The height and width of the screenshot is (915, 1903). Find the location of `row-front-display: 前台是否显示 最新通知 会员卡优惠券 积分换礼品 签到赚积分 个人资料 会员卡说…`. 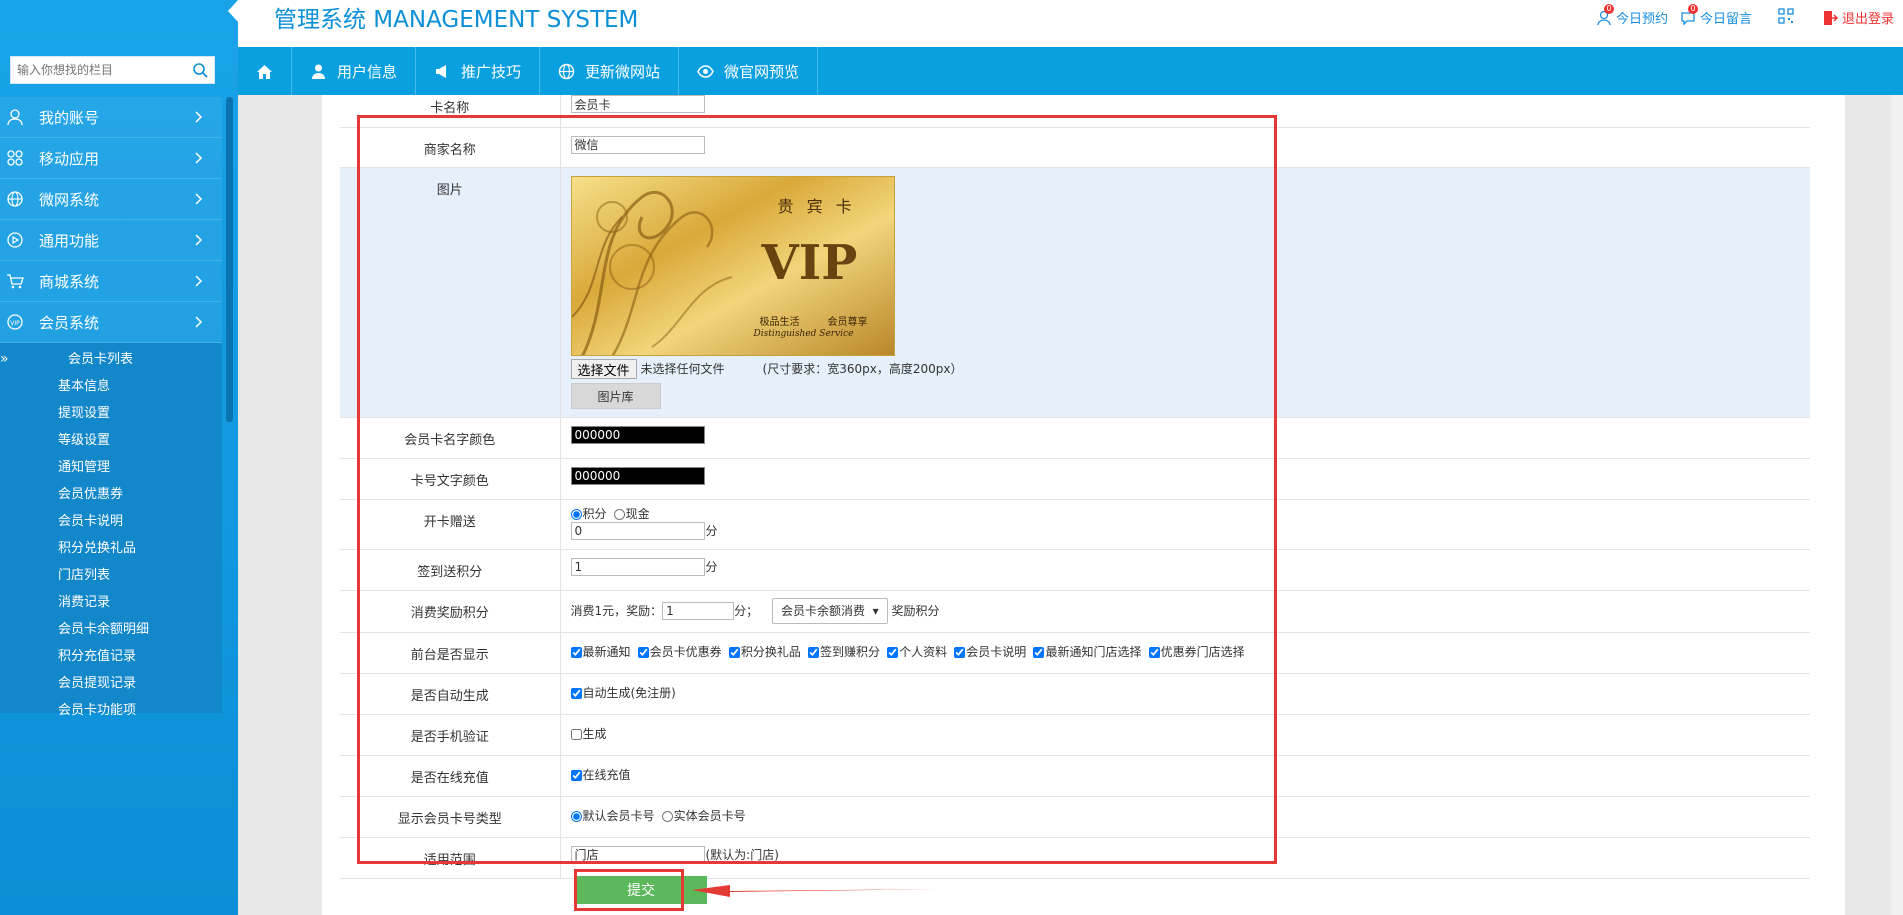

row-front-display: 前台是否显示 最新通知 会员卡优惠券 积分换礼品 签到赚积分 个人资料 会员卡说… is located at coordinates (1075, 653).